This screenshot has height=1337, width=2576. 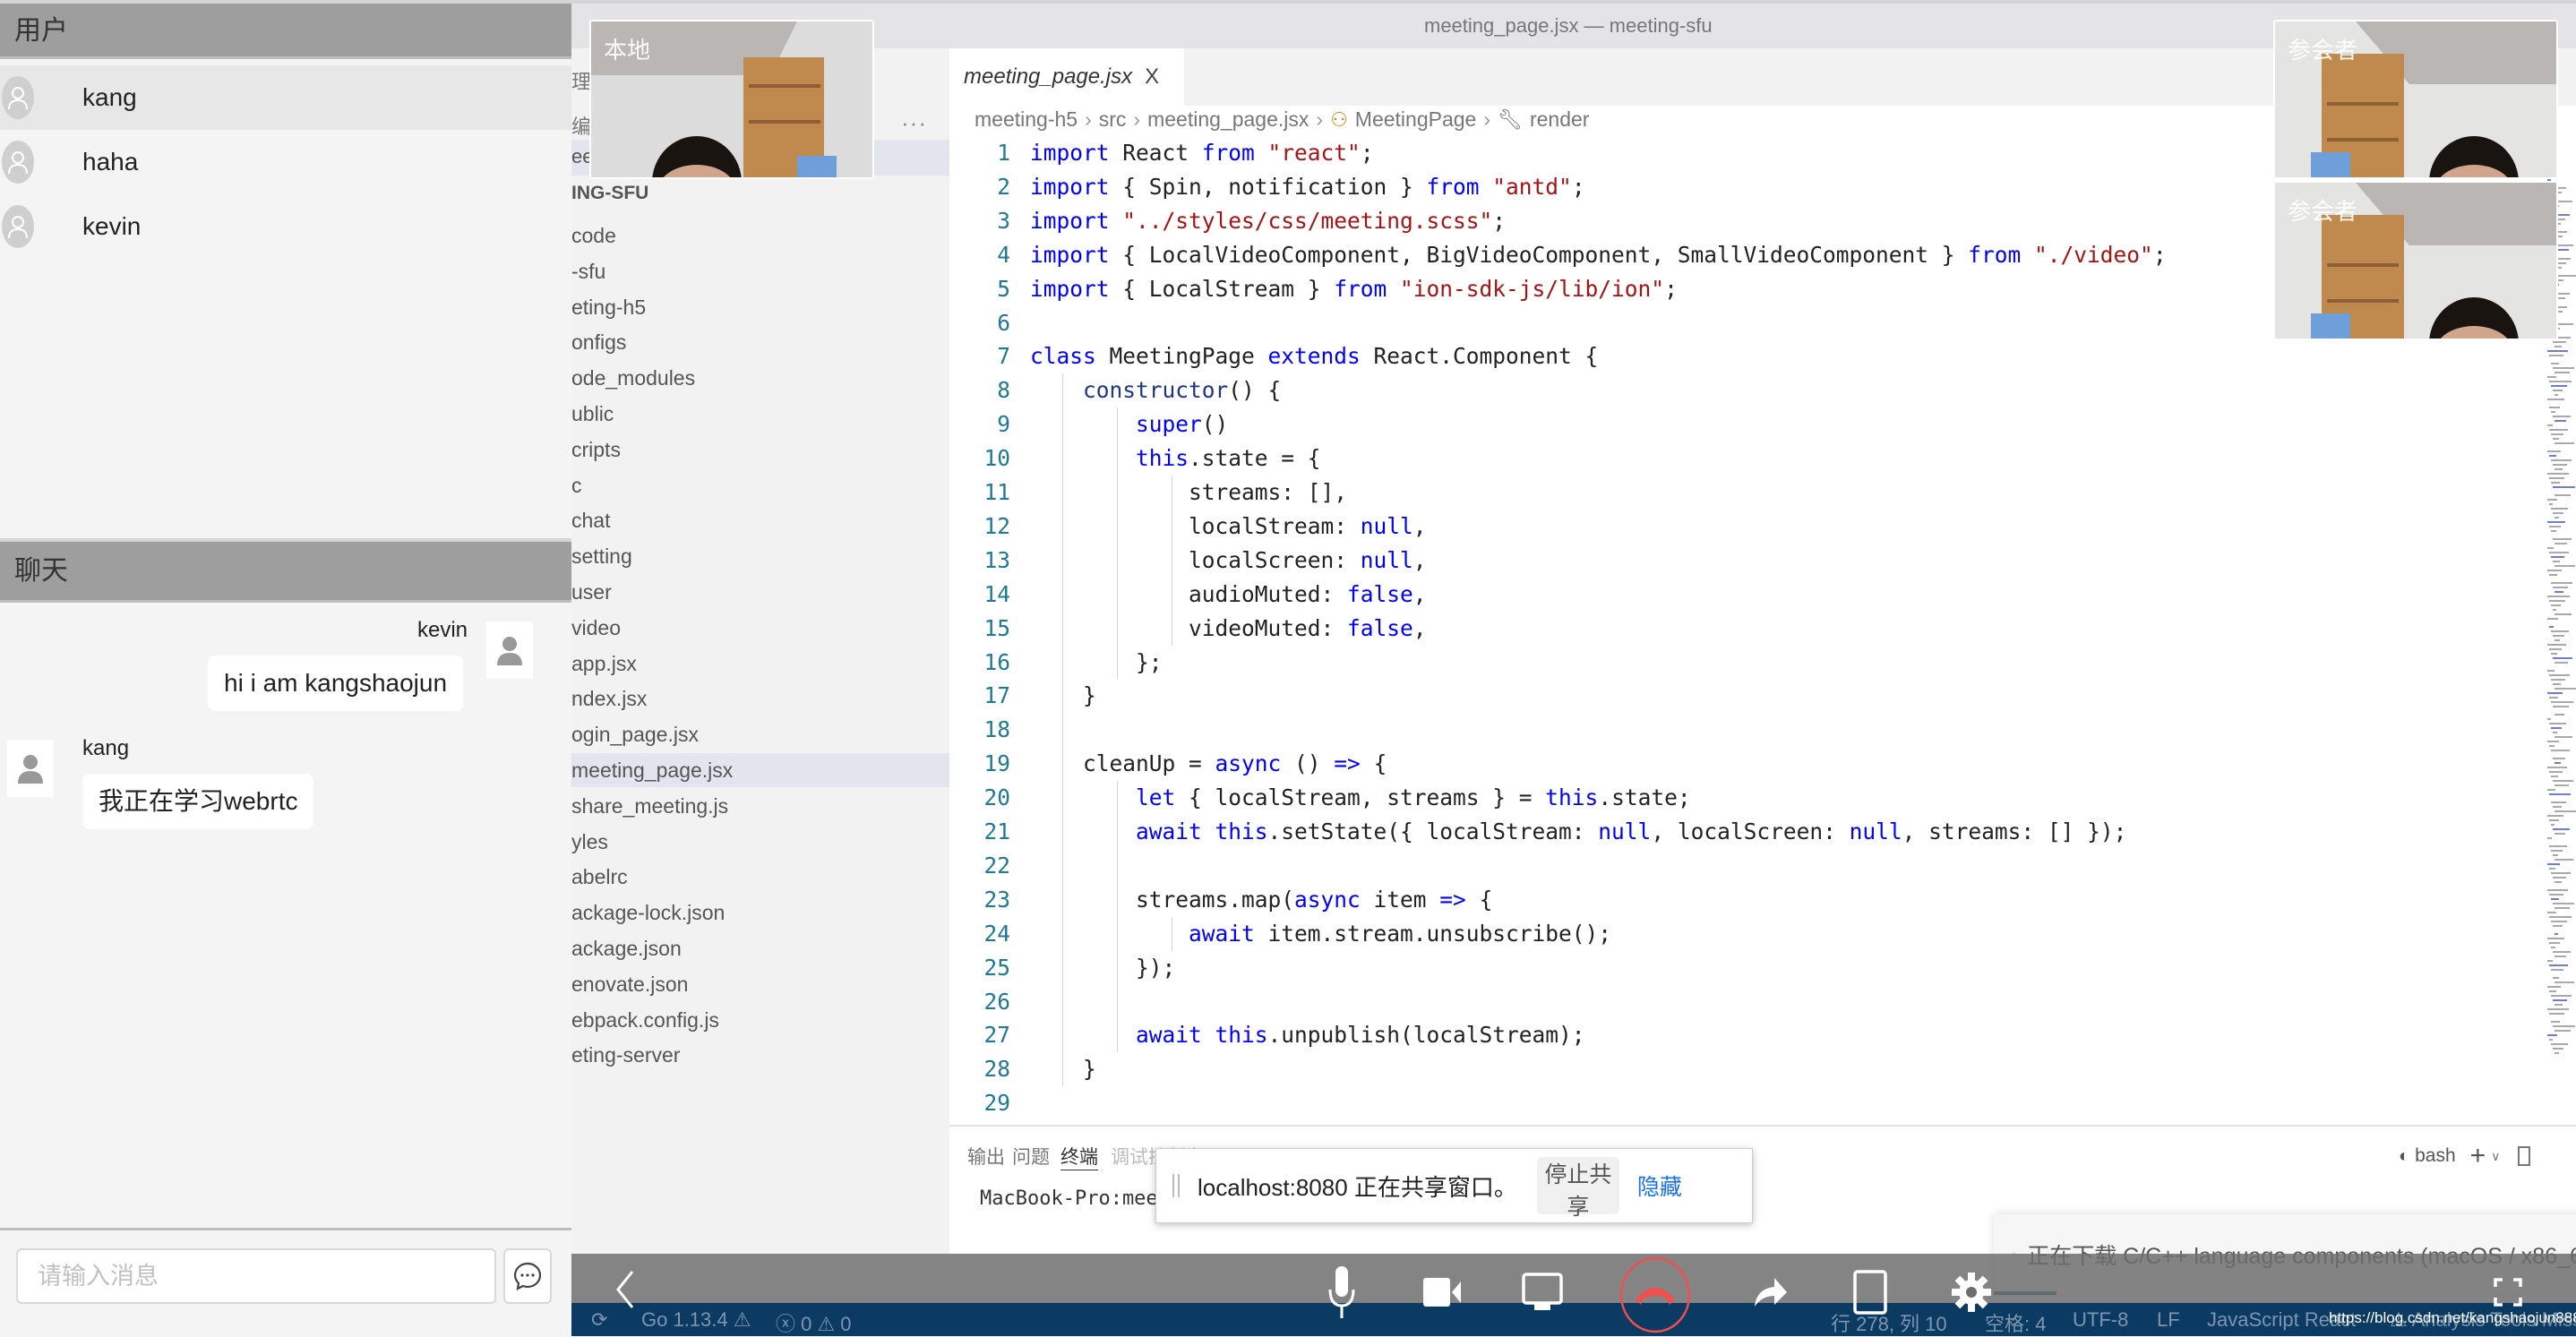 I want to click on microphone-button, so click(x=1342, y=1292).